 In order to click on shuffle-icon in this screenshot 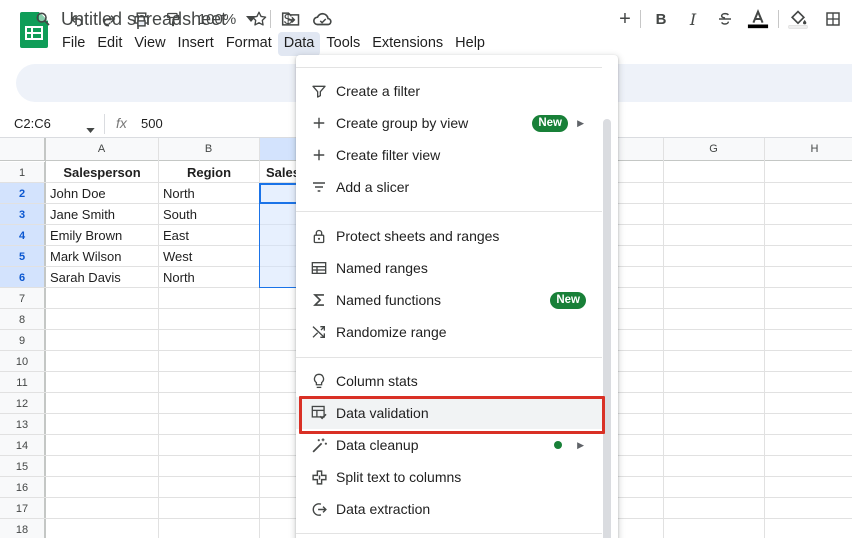, I will do `click(319, 332)`.